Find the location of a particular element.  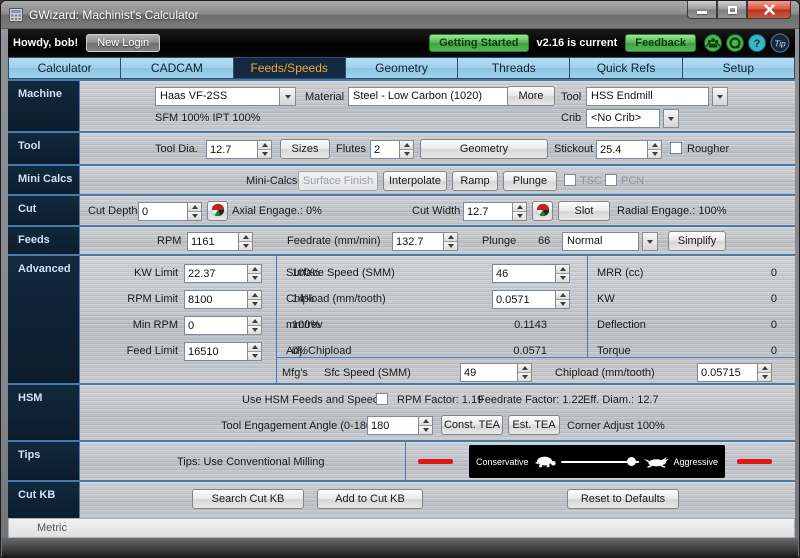

rpm-factor-text: RPM Factor: 1.19 is located at coordinates (440, 400).